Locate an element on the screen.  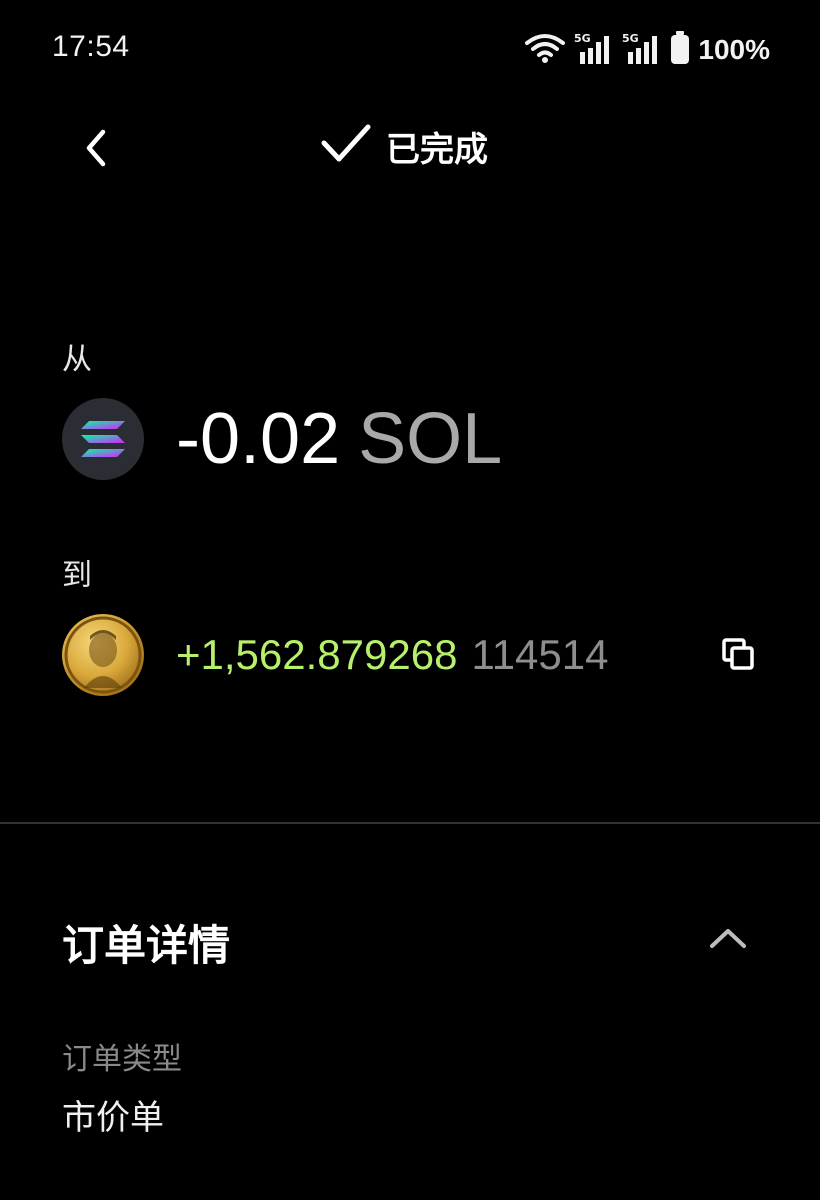
status-text: 已完成 is located at coordinates (437, 150).